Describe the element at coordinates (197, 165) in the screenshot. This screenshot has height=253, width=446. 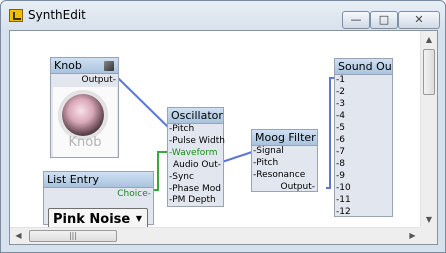
I see `osc-audio-out-pin: Audio Out-` at that location.